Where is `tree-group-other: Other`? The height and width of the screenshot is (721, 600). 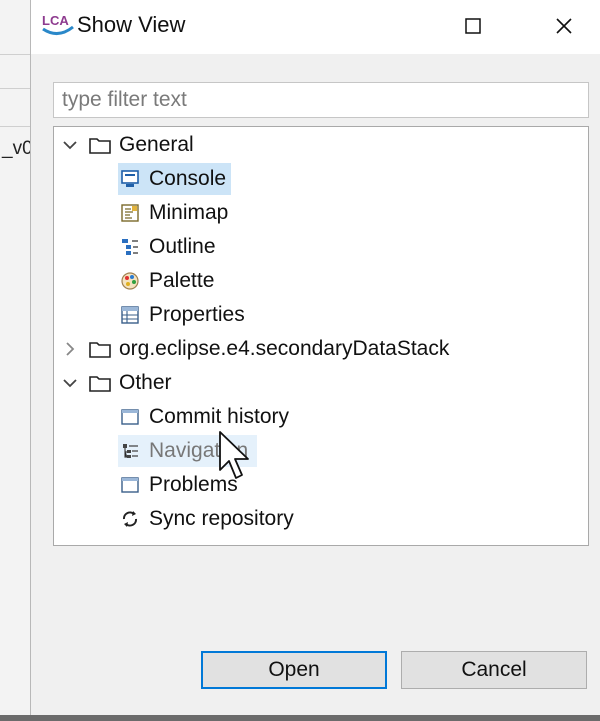 tree-group-other: Other is located at coordinates (118, 383).